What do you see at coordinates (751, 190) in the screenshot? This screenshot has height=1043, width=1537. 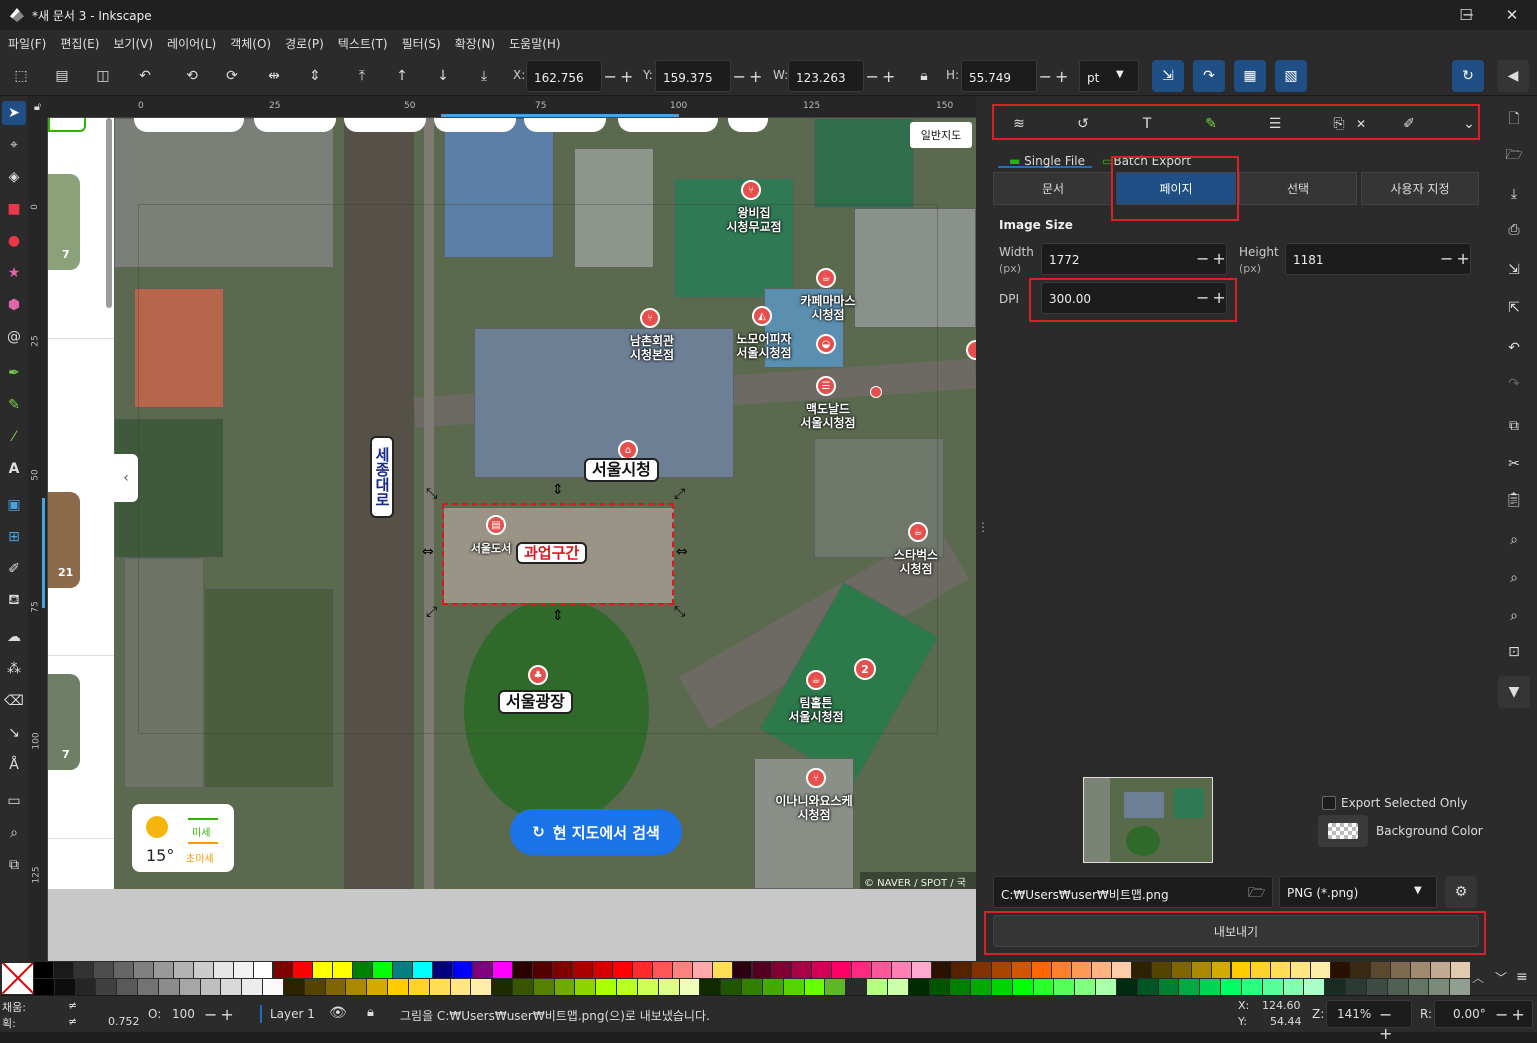 I see `restaurant-pin-icon: ⑂` at bounding box center [751, 190].